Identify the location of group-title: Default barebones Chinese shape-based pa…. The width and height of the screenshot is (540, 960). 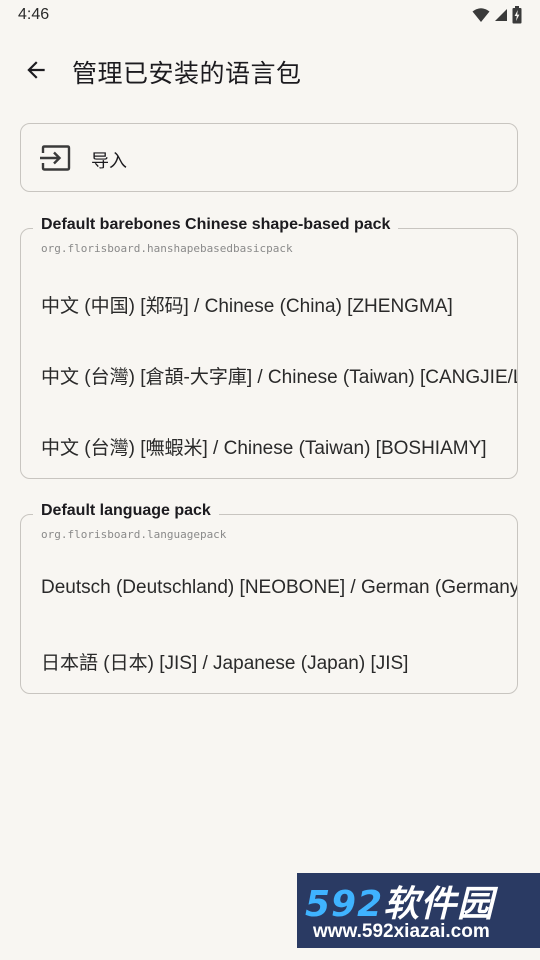
(216, 225).